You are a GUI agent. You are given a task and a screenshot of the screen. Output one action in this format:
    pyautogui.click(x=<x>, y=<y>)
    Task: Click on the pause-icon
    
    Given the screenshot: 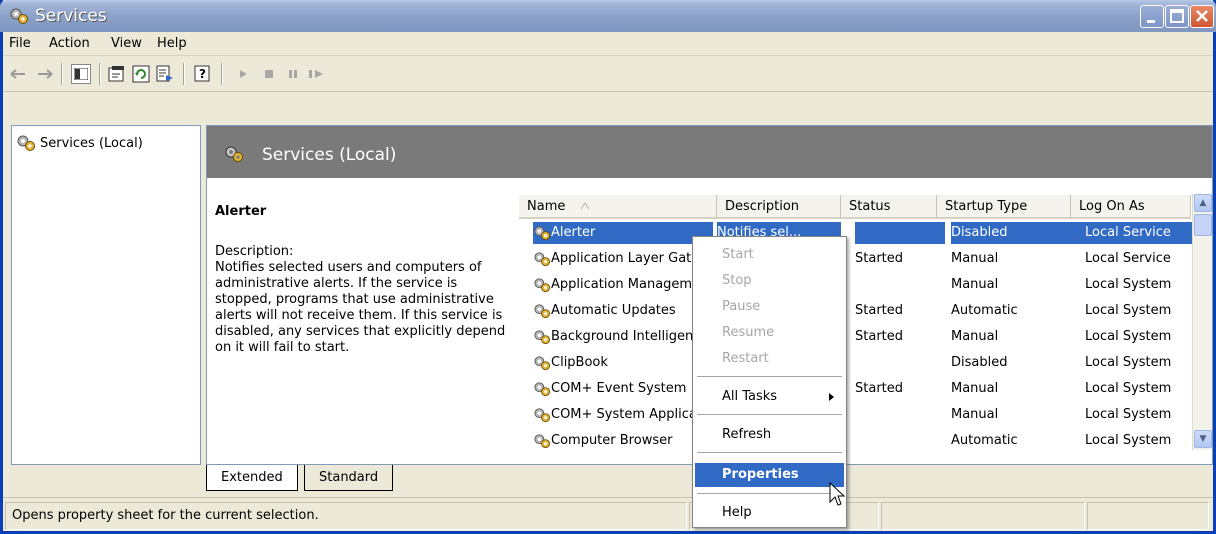 What is the action you would take?
    pyautogui.click(x=293, y=74)
    